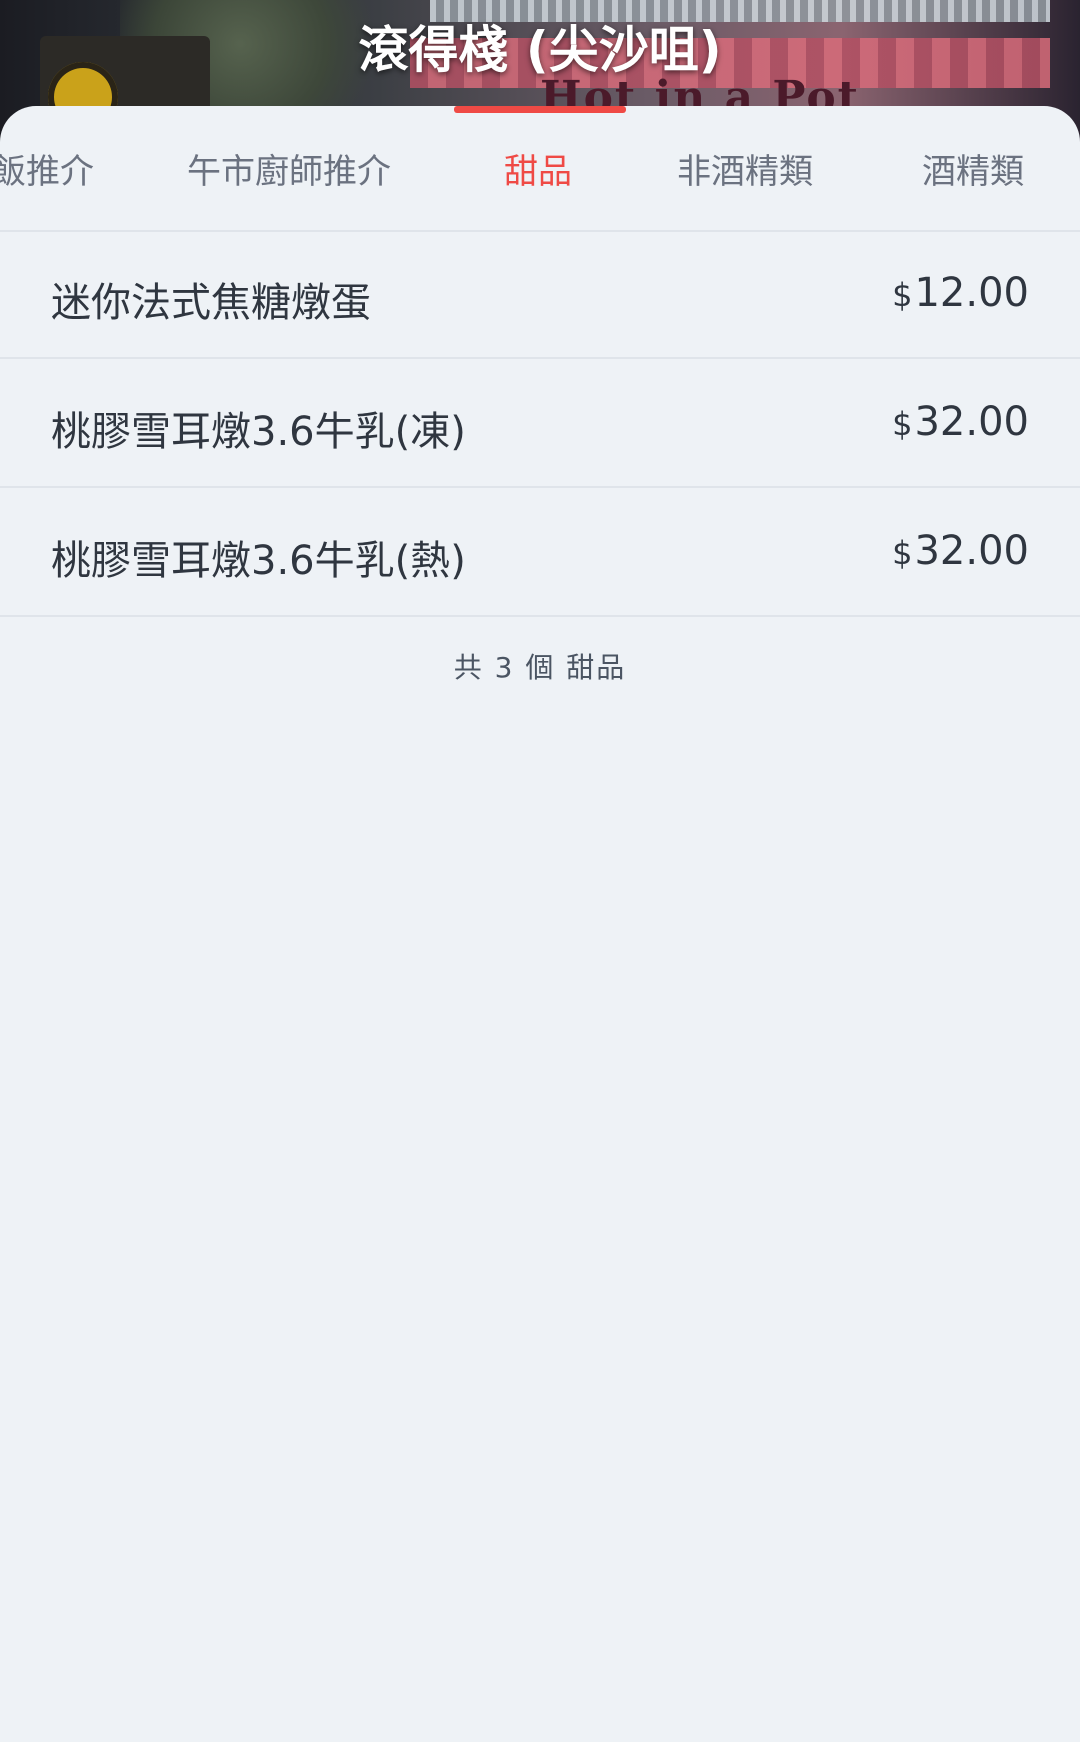  What do you see at coordinates (973, 168) in the screenshot?
I see `tab-alcoholic: 酒精類` at bounding box center [973, 168].